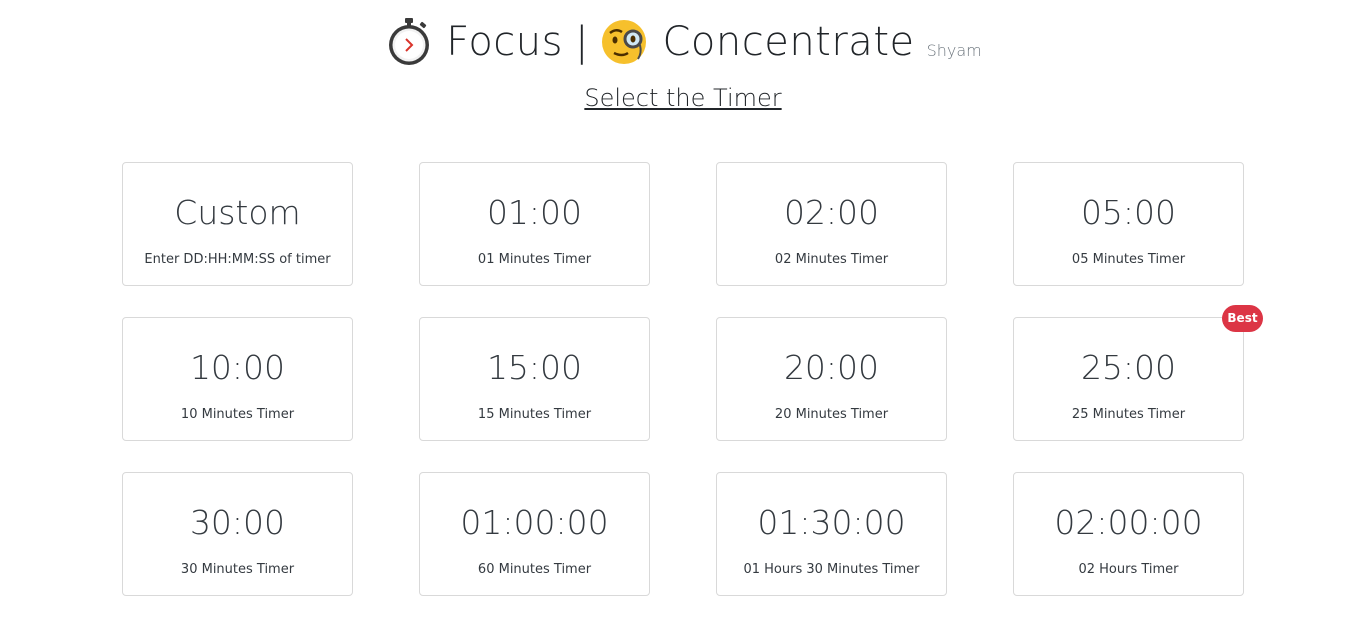 Image resolution: width=1366 pixels, height=638 pixels. Describe the element at coordinates (954, 50) in the screenshot. I see `author-name: Shyam` at that location.